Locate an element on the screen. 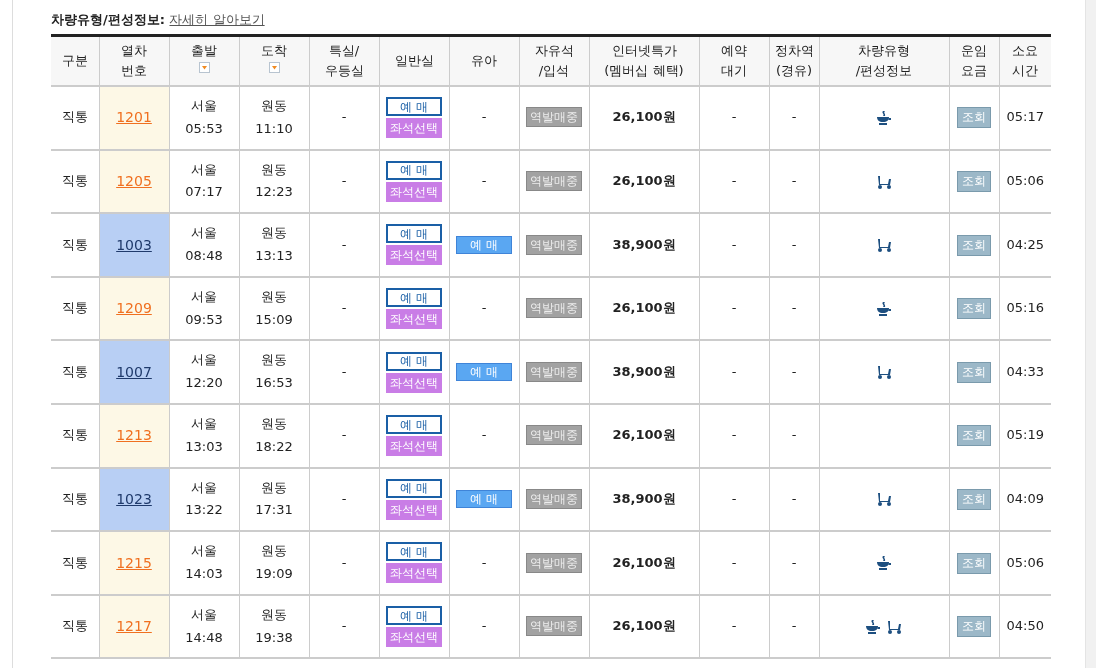 The image size is (1096, 668). train-number-link: 1215 is located at coordinates (134, 562).